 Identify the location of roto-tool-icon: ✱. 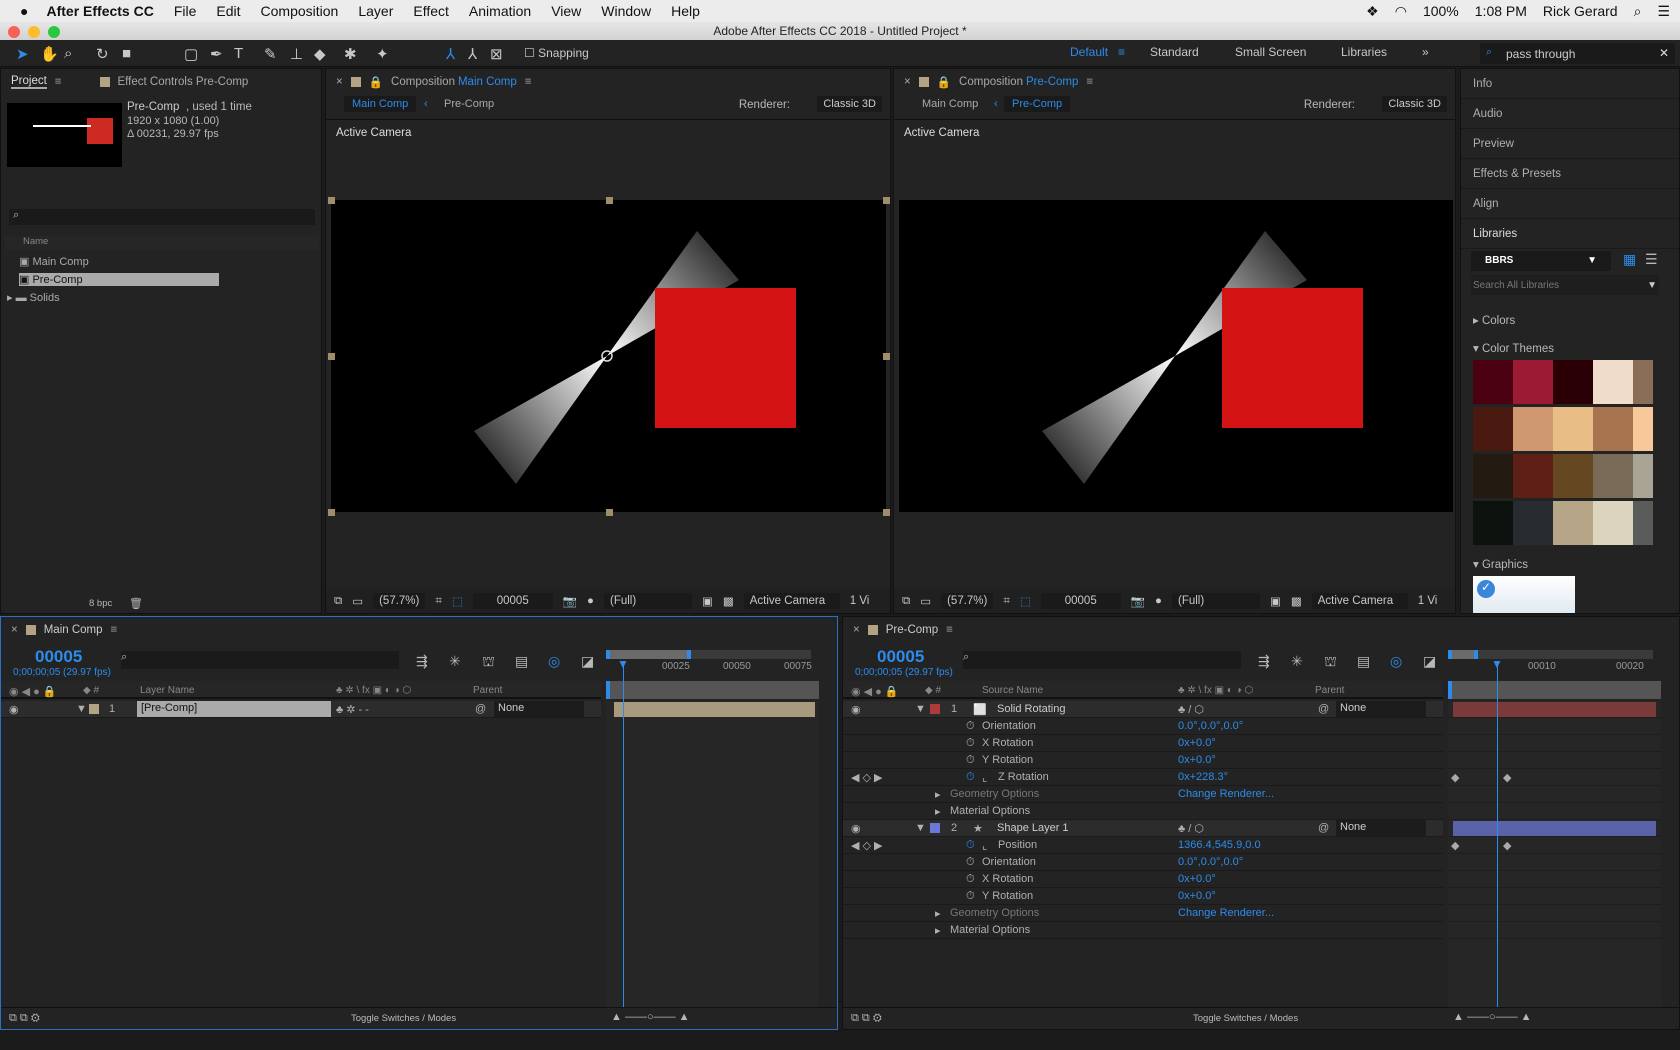
(350, 54).